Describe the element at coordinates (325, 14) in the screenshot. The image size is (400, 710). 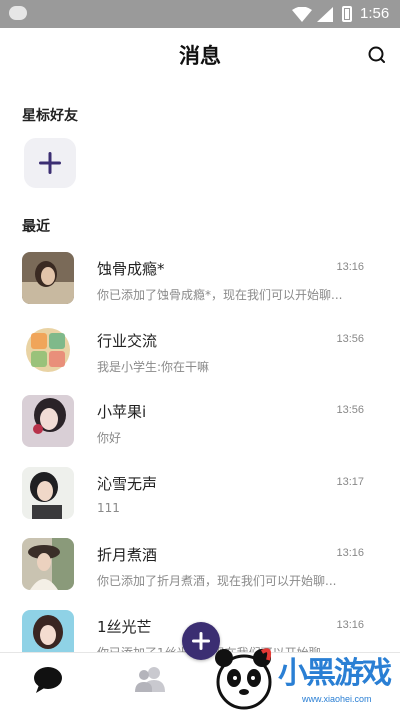
I see `signal-icon` at that location.